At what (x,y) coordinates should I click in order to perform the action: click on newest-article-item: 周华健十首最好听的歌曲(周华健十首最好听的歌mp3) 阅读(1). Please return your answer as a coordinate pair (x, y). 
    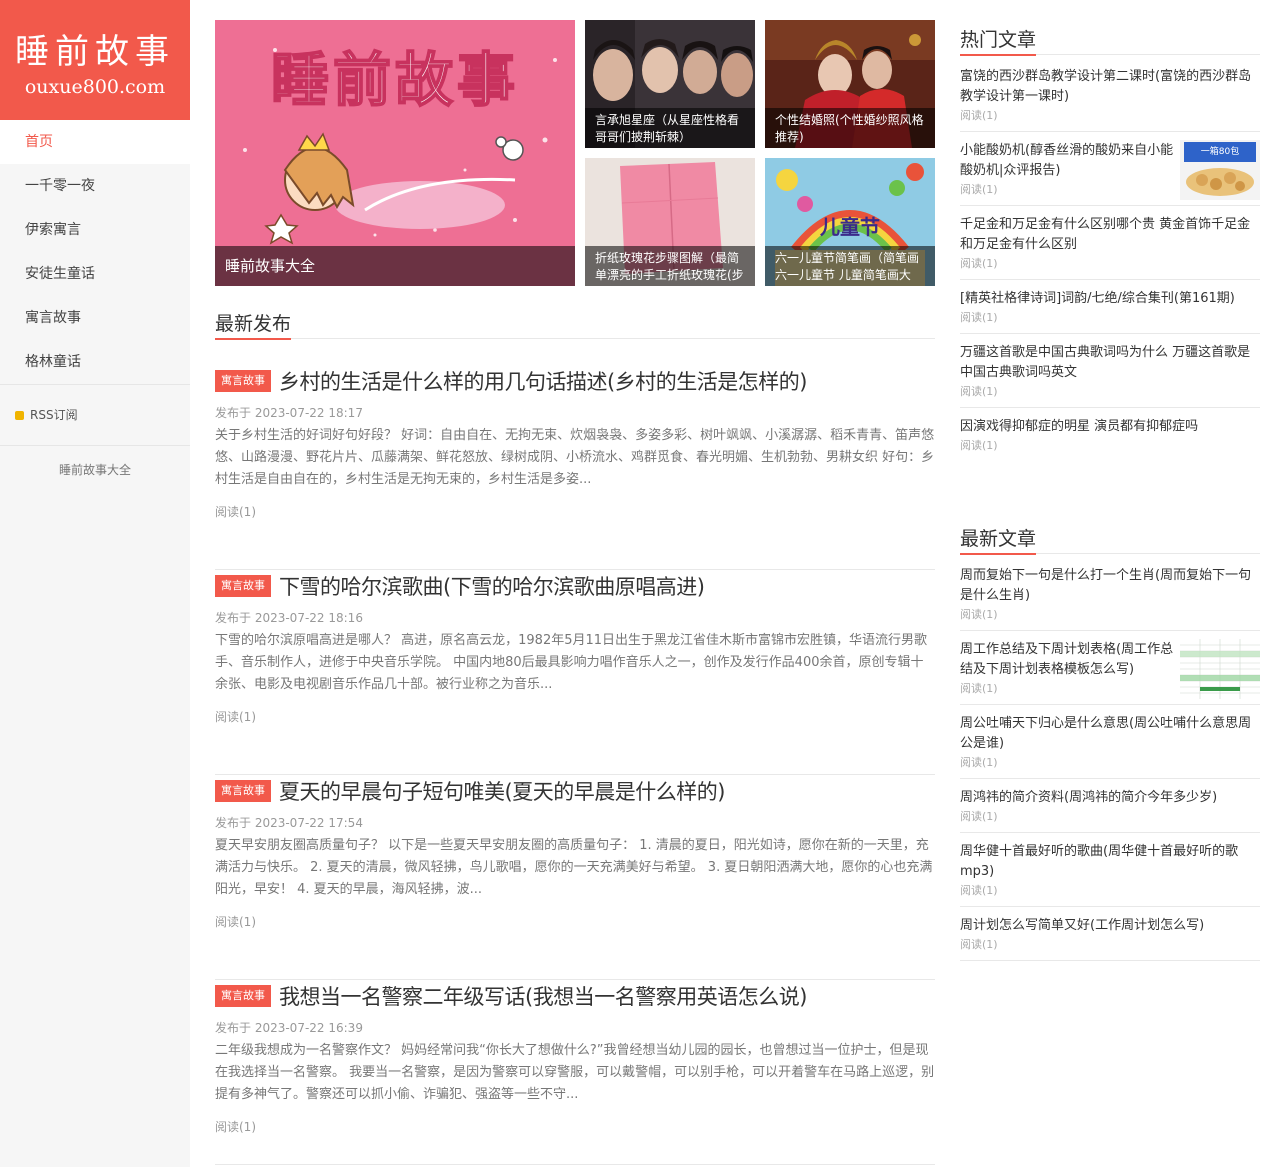
    Looking at the image, I should click on (1110, 870).